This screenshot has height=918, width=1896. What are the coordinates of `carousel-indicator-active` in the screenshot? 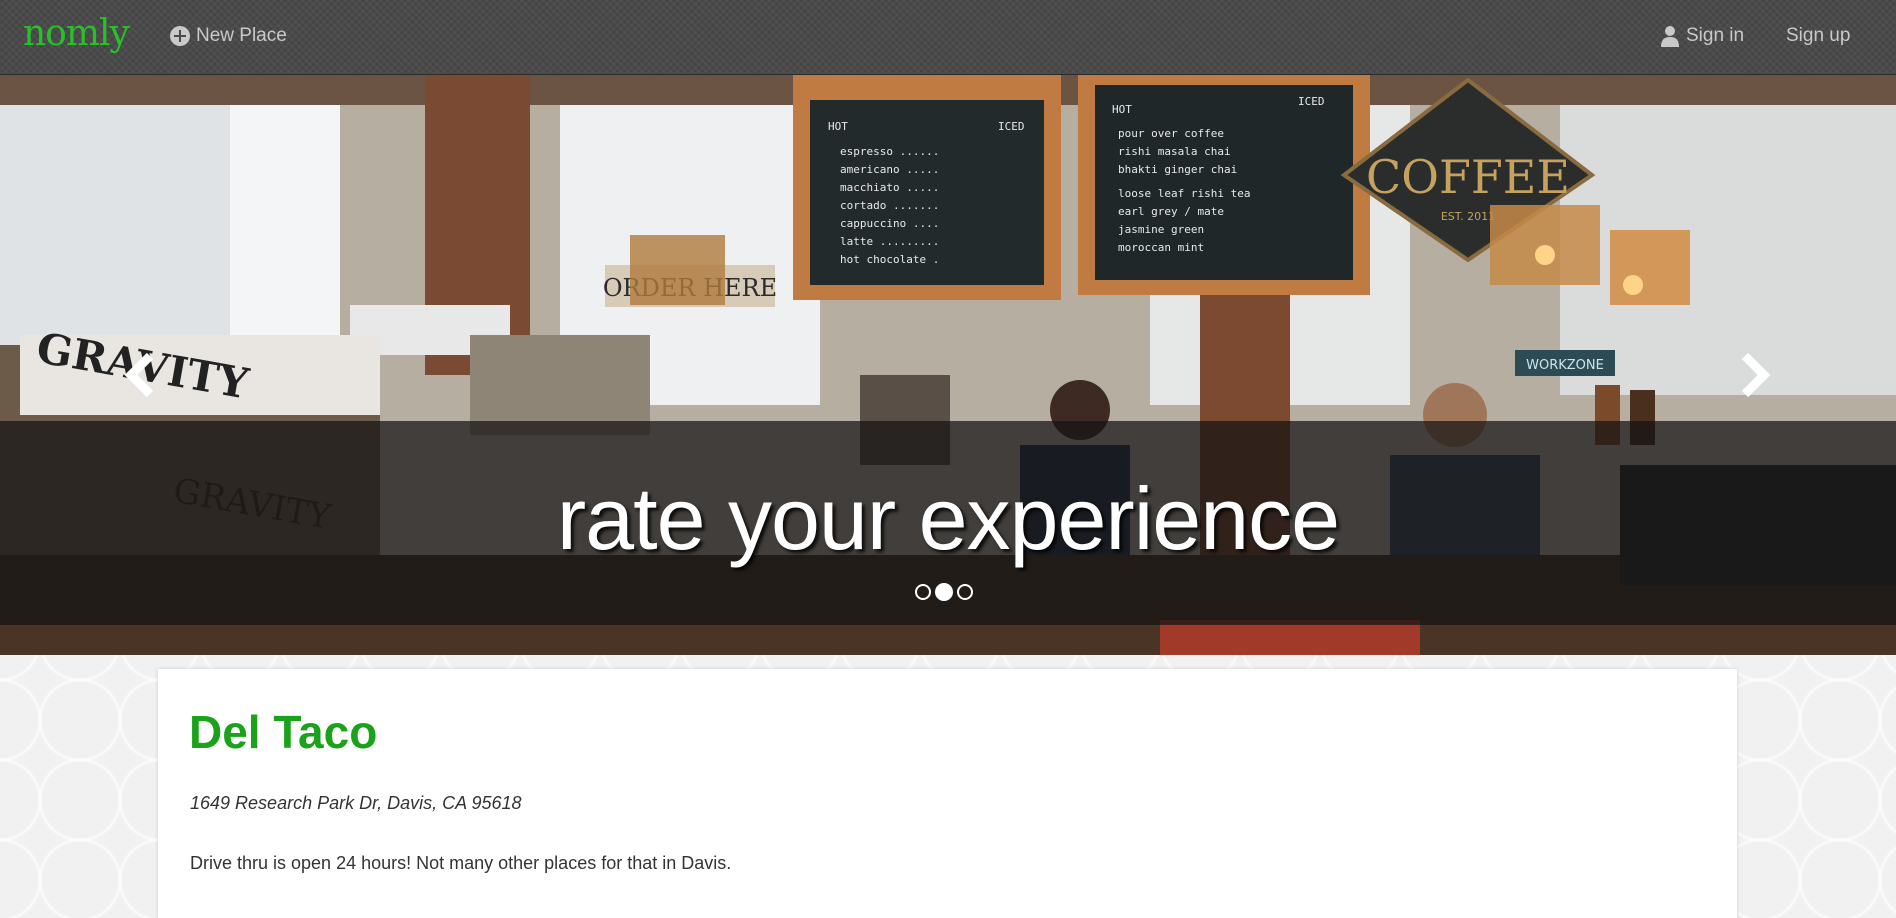 It's located at (944, 592).